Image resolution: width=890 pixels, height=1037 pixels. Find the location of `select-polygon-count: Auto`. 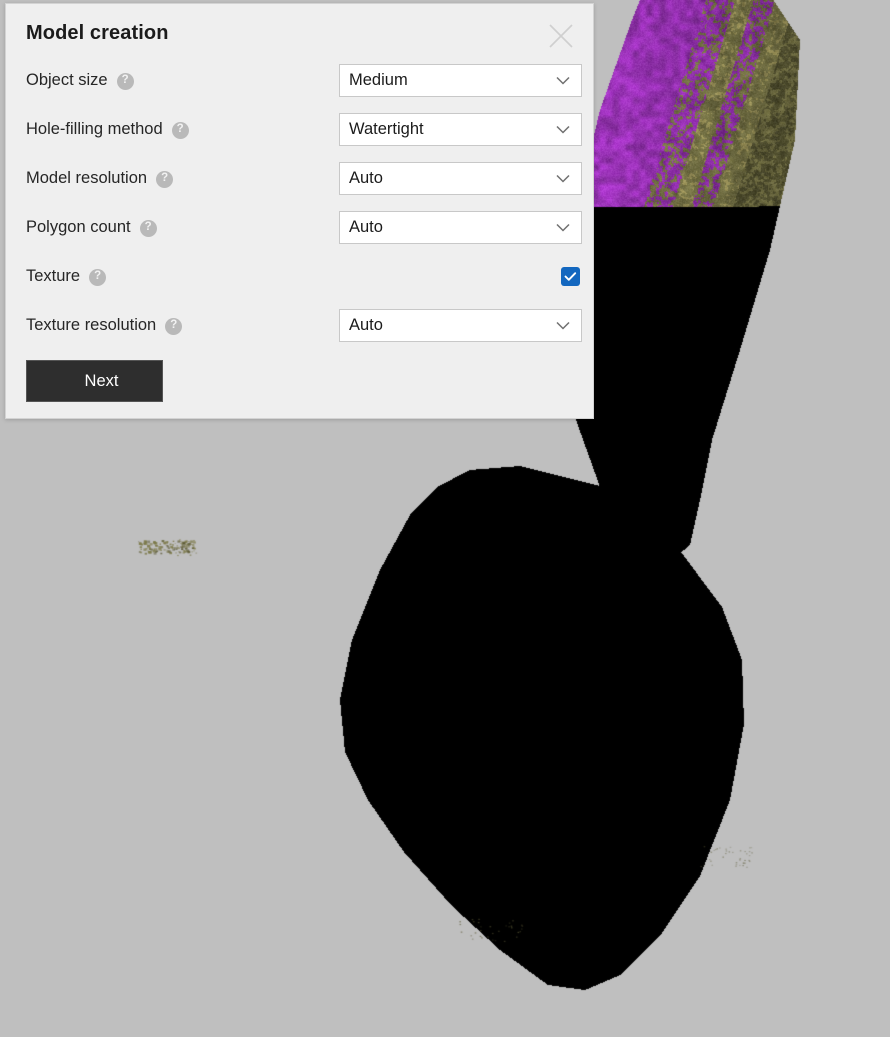

select-polygon-count: Auto is located at coordinates (460, 227).